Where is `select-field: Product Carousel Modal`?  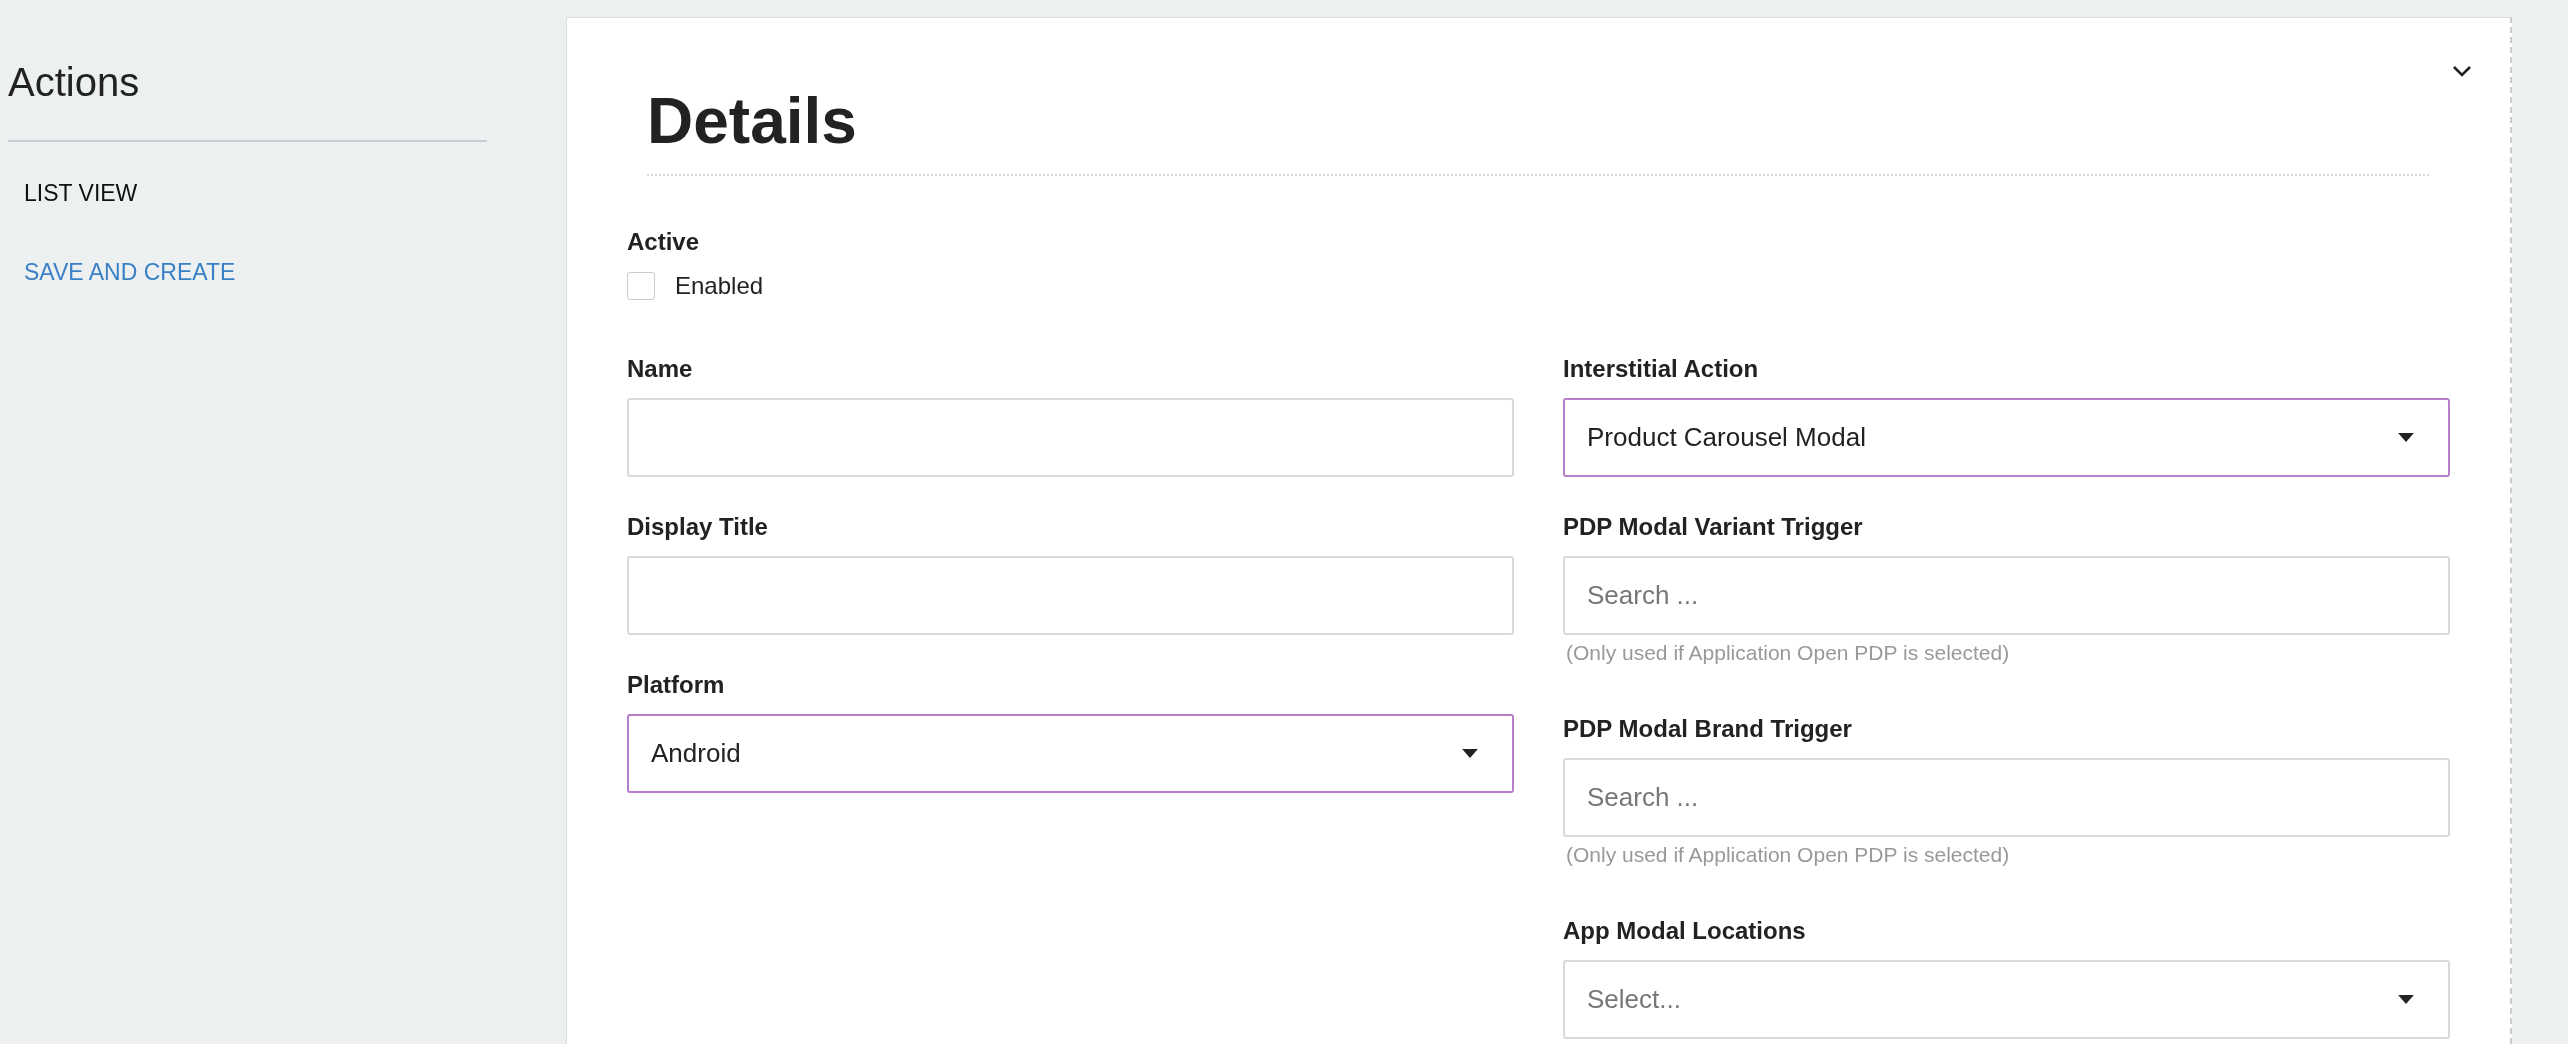 select-field: Product Carousel Modal is located at coordinates (2006, 437).